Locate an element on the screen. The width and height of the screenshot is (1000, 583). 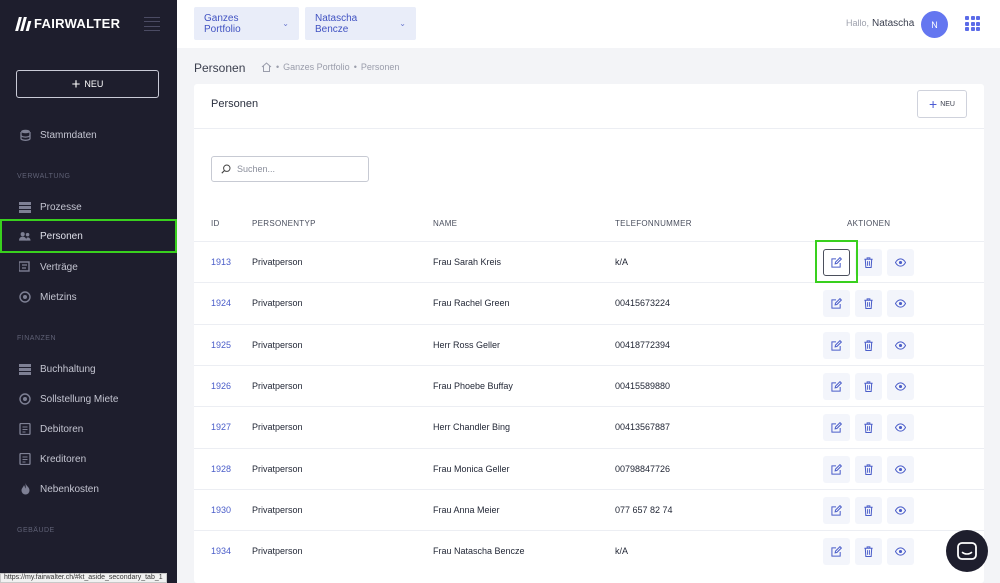
person-id-link: 1926 is located at coordinates (221, 386).